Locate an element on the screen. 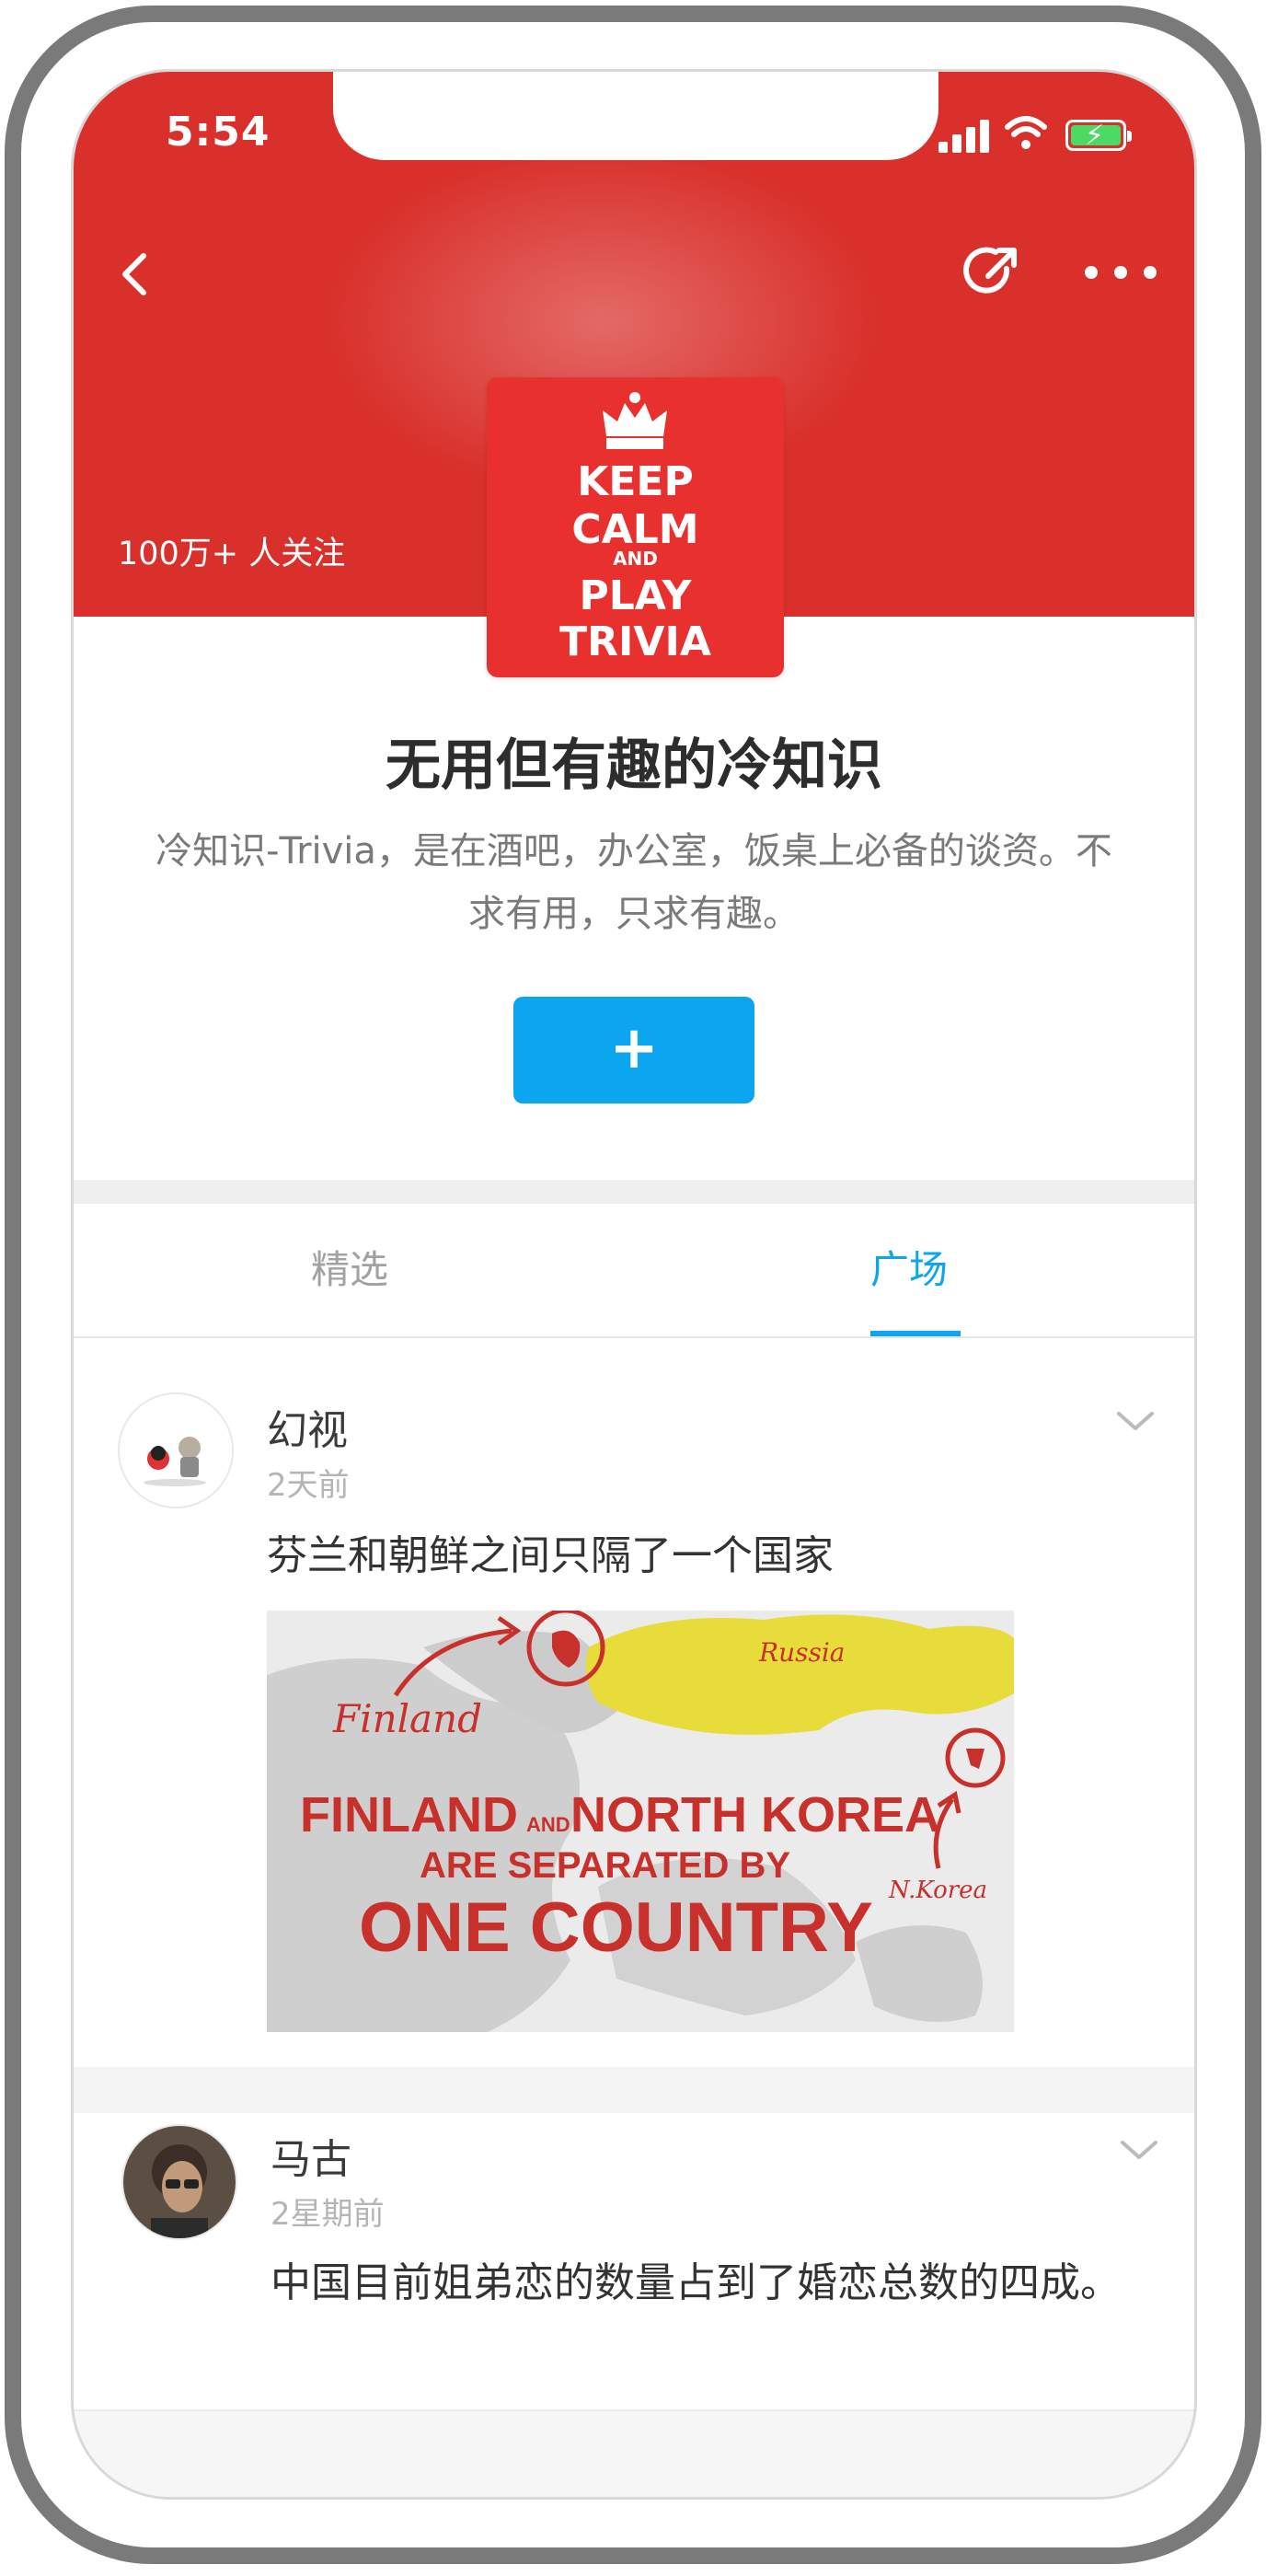  topic-title: 无用但有趣的冷知识 is located at coordinates (634, 766).